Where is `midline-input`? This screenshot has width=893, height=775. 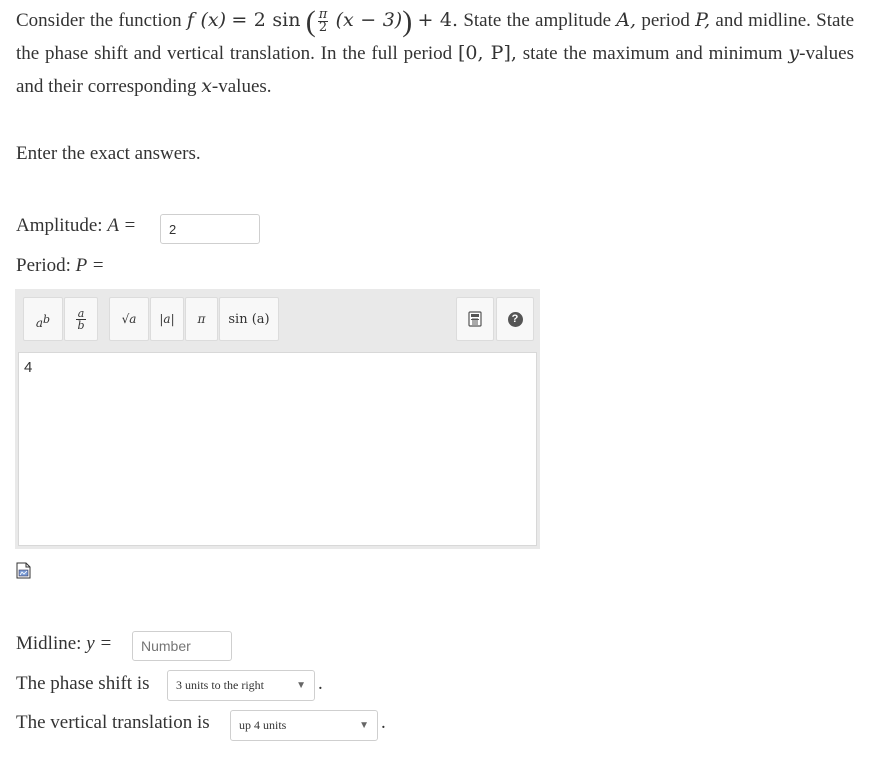 midline-input is located at coordinates (182, 646).